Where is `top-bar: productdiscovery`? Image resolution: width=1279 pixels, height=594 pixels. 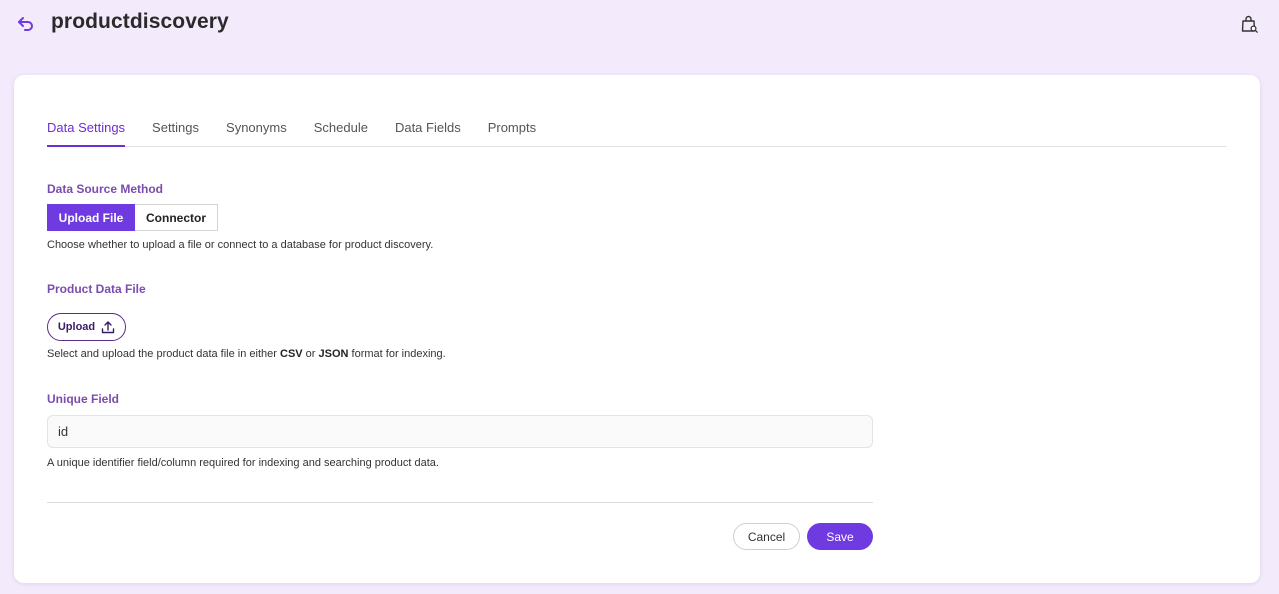 top-bar: productdiscovery is located at coordinates (639, 25).